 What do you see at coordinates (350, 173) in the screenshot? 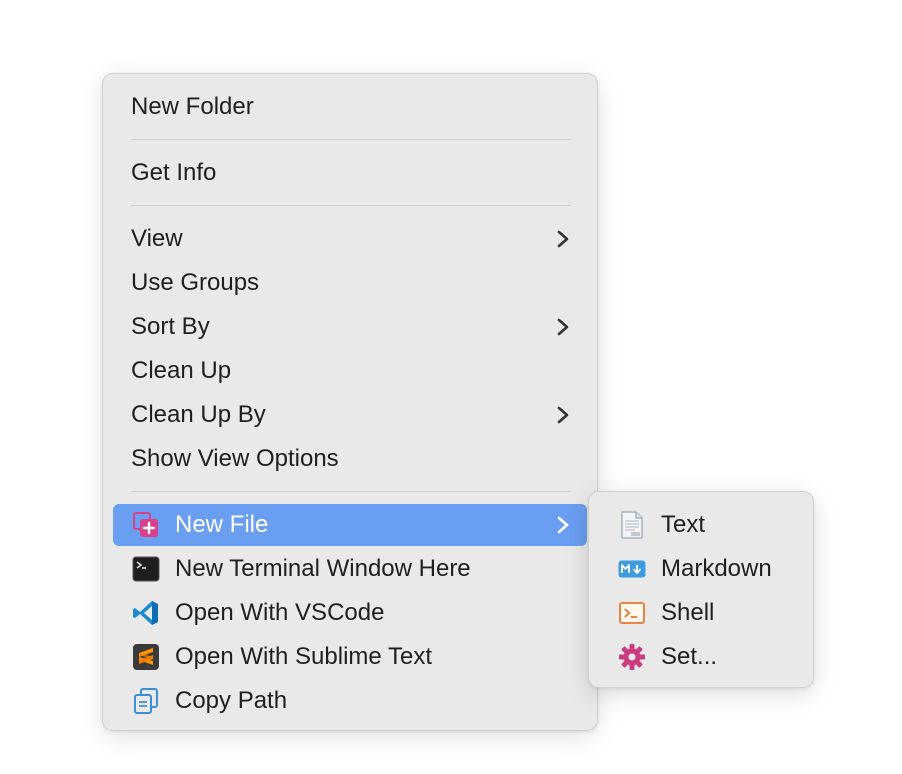
I see `menu-item-get-info: Get Info` at bounding box center [350, 173].